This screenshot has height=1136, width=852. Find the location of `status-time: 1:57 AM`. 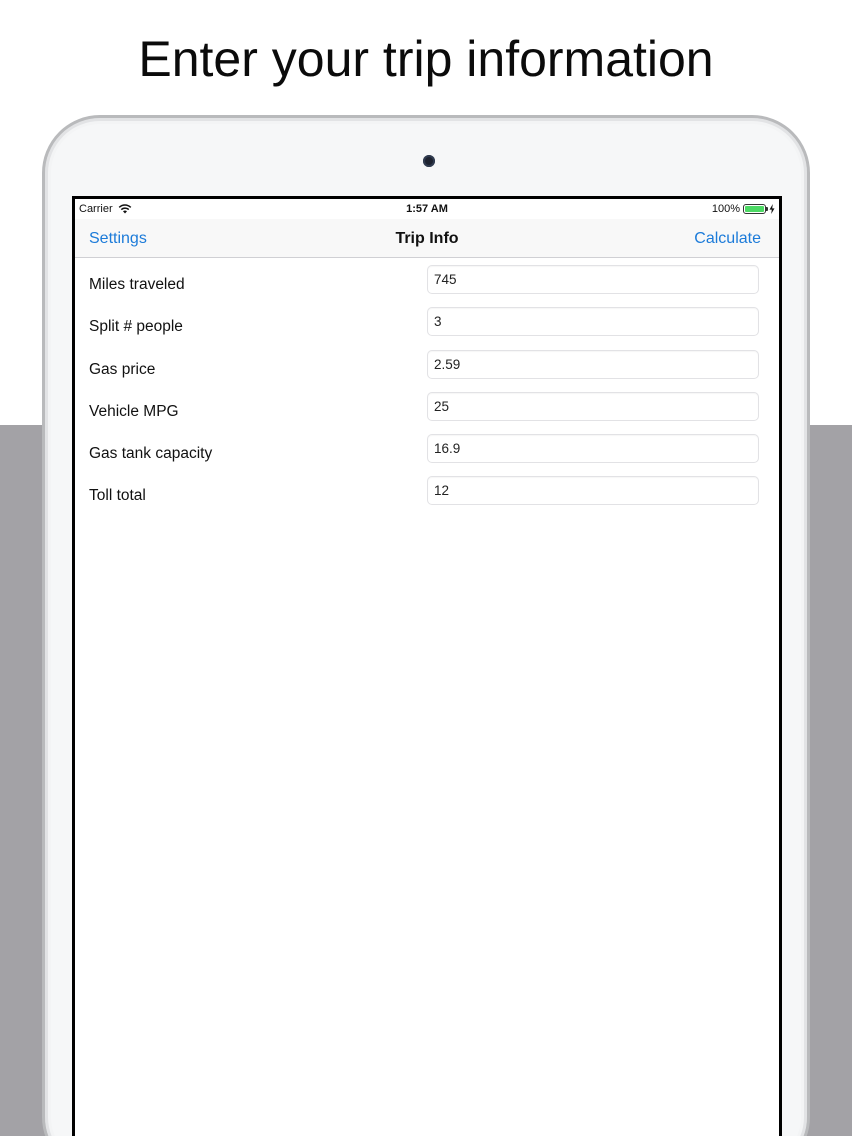

status-time: 1:57 AM is located at coordinates (427, 209).